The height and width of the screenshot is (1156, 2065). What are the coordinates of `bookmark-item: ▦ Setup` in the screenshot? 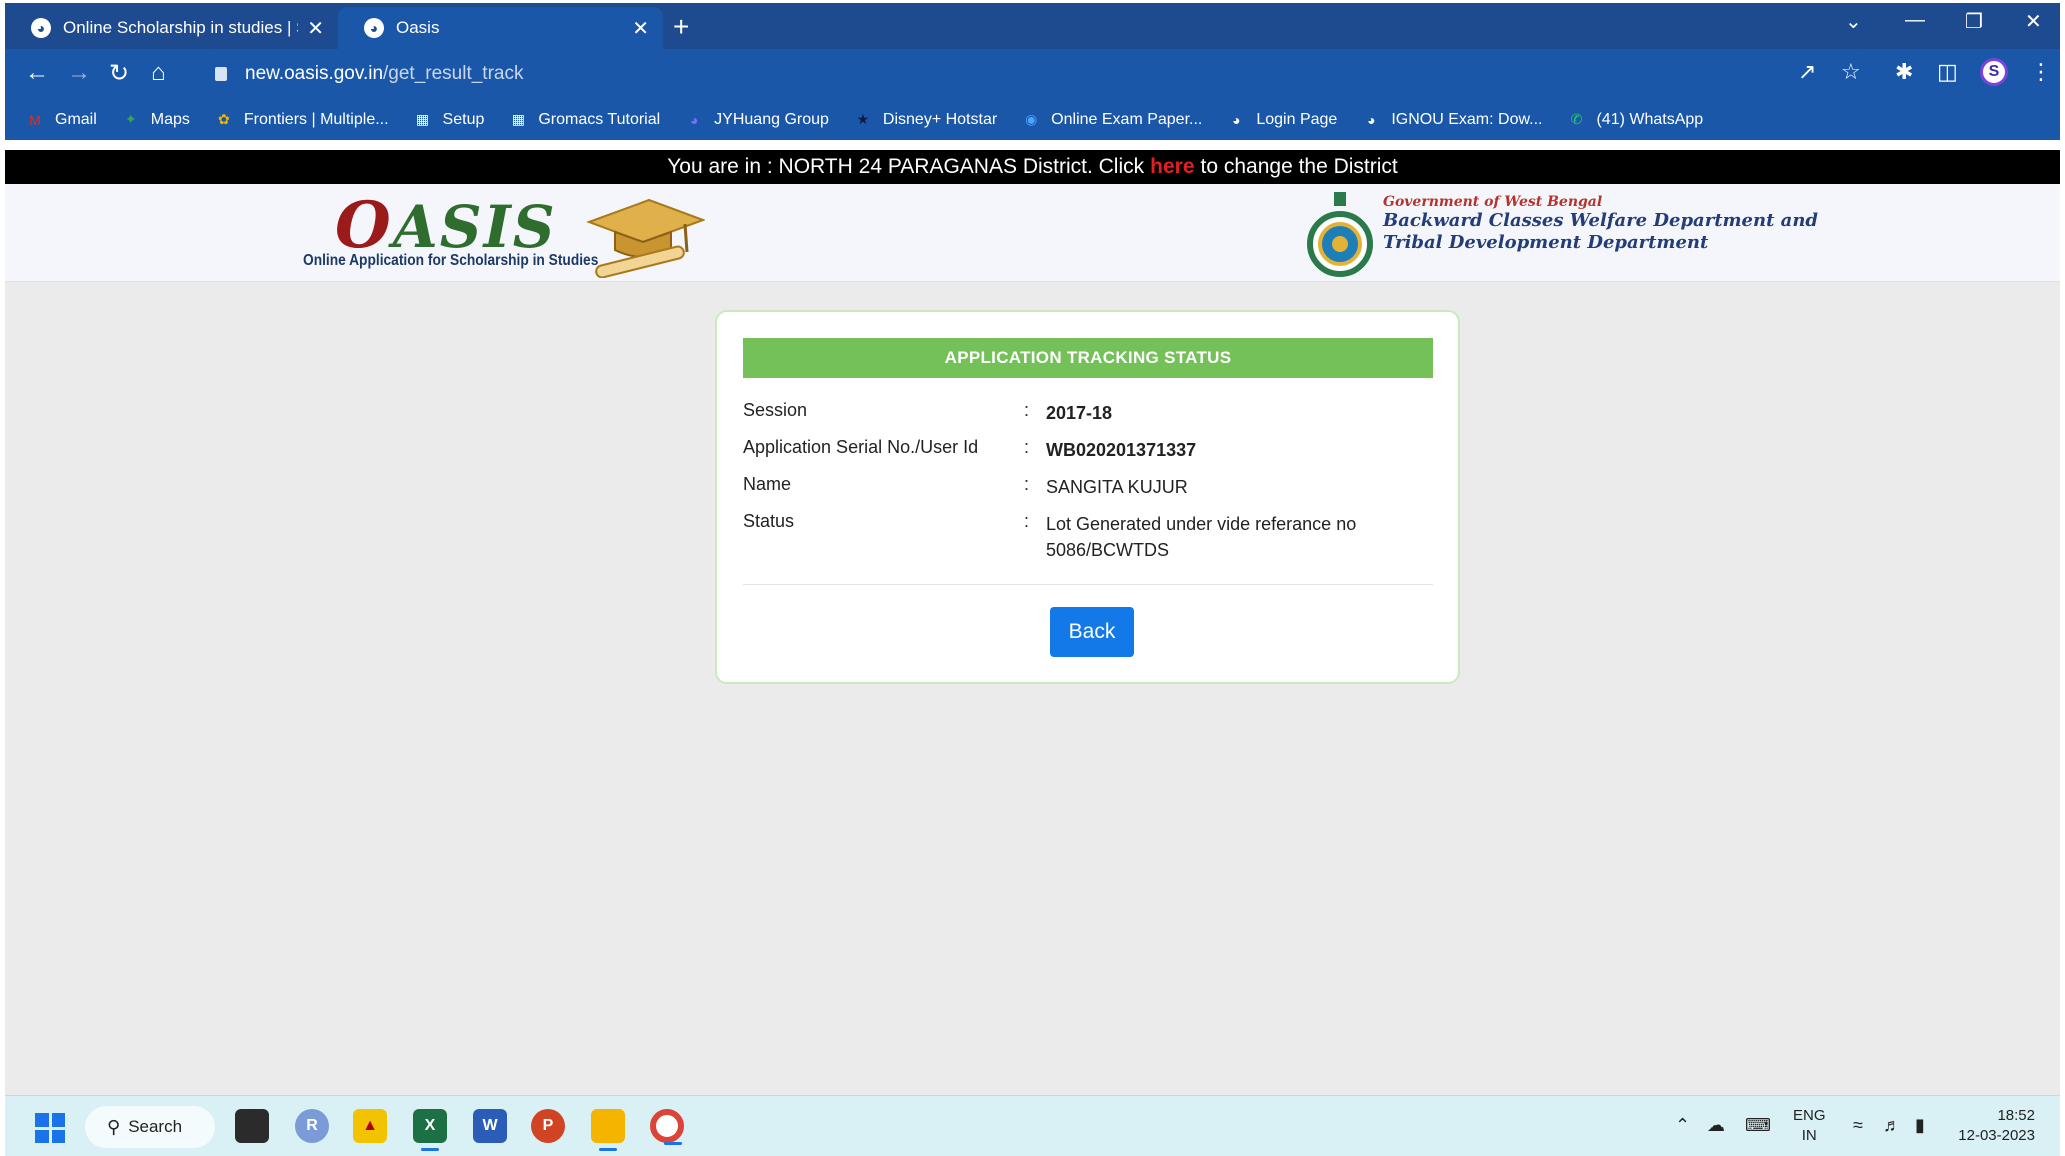 It's located at (448, 120).